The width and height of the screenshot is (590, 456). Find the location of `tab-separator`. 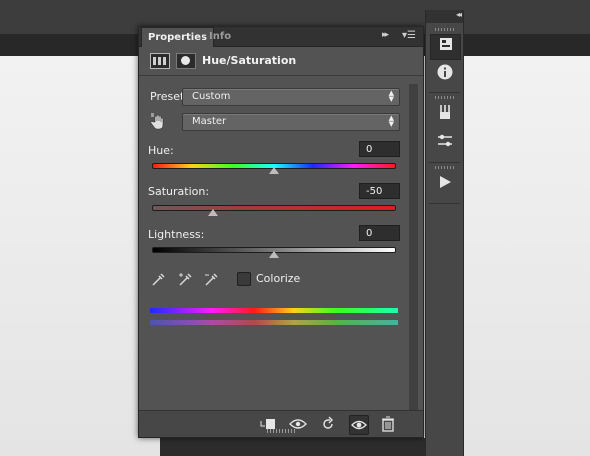

tab-separator is located at coordinates (201, 36).